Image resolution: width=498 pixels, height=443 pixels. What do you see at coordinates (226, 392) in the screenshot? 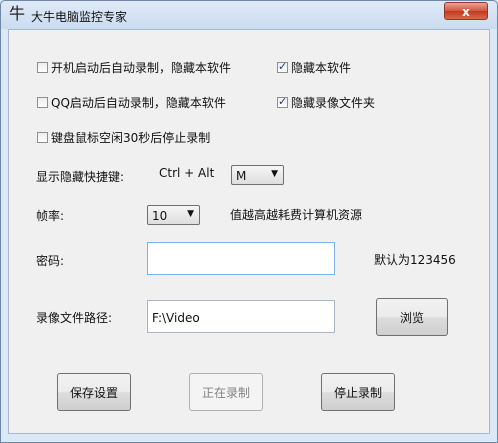
I see `recording-button: 正在录制` at bounding box center [226, 392].